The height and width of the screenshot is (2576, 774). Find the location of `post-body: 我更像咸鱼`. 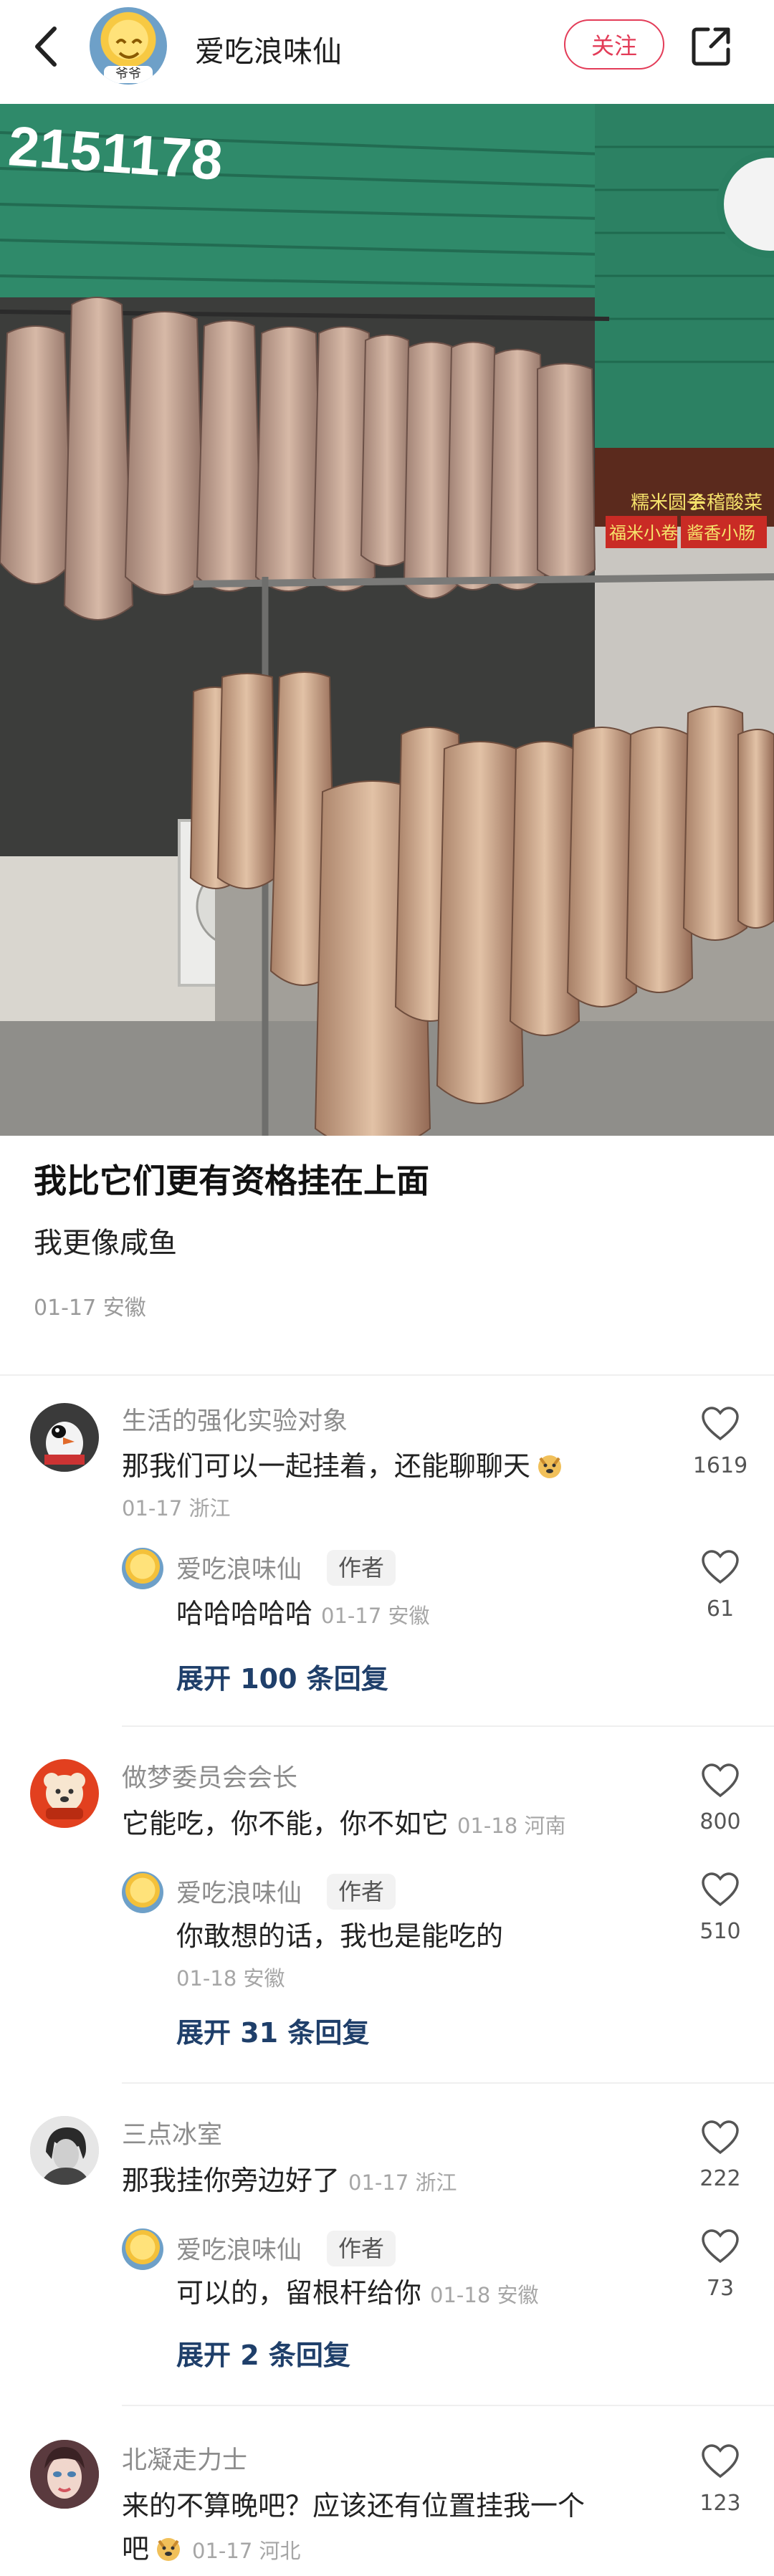

post-body: 我更像咸鱼 is located at coordinates (106, 1243).